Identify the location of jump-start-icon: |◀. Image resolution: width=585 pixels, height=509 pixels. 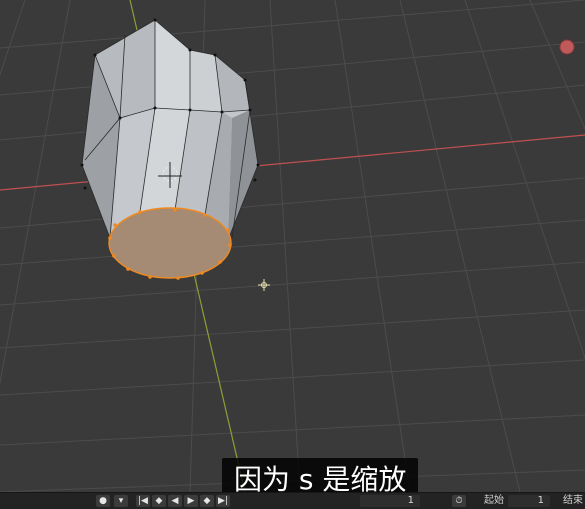
(143, 501).